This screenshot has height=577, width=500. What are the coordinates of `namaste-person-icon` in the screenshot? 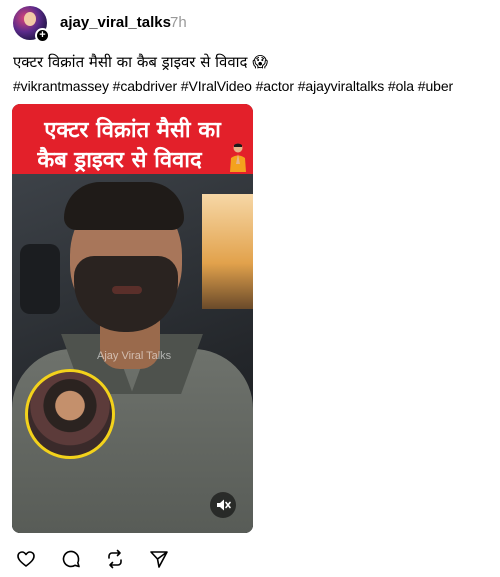 It's located at (238, 157).